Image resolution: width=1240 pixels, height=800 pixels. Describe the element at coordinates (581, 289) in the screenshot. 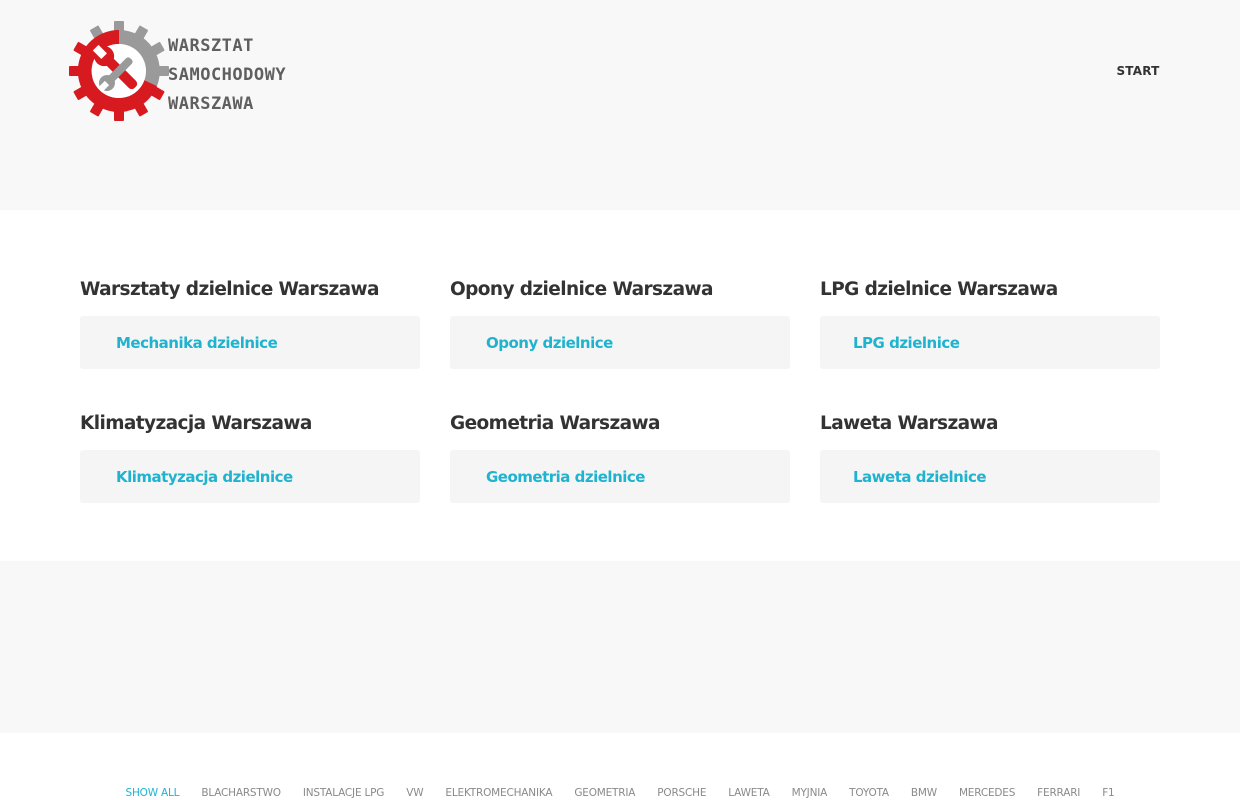

I see `service-title: Opony dzielnice Warszawa` at that location.